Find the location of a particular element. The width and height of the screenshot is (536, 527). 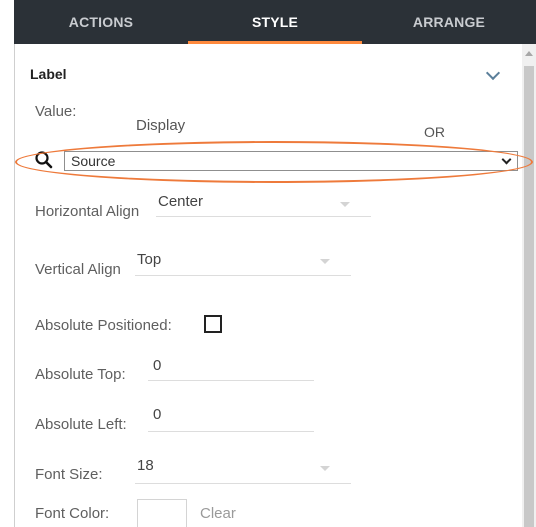

source-select-value: Source is located at coordinates (93, 161).